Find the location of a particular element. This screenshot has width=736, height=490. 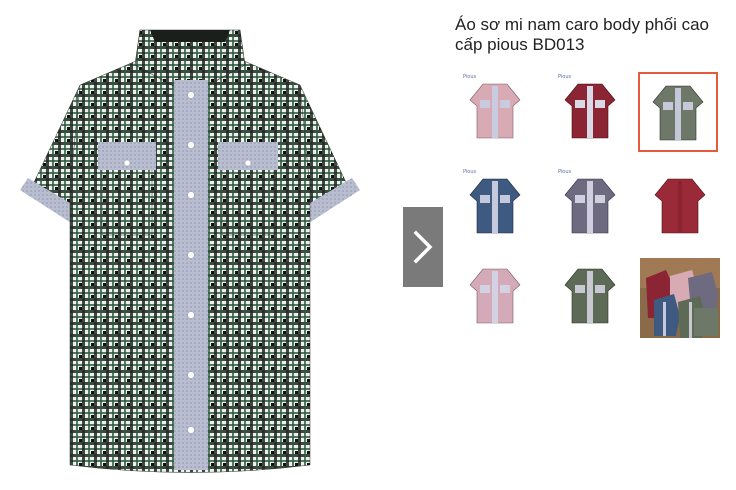

thumbnail-5: Pious is located at coordinates (590, 205).